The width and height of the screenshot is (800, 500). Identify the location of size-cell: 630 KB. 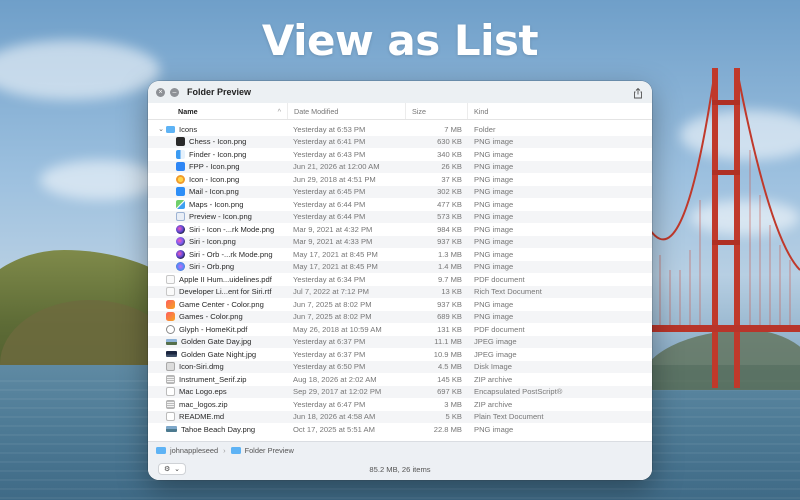
(449, 142).